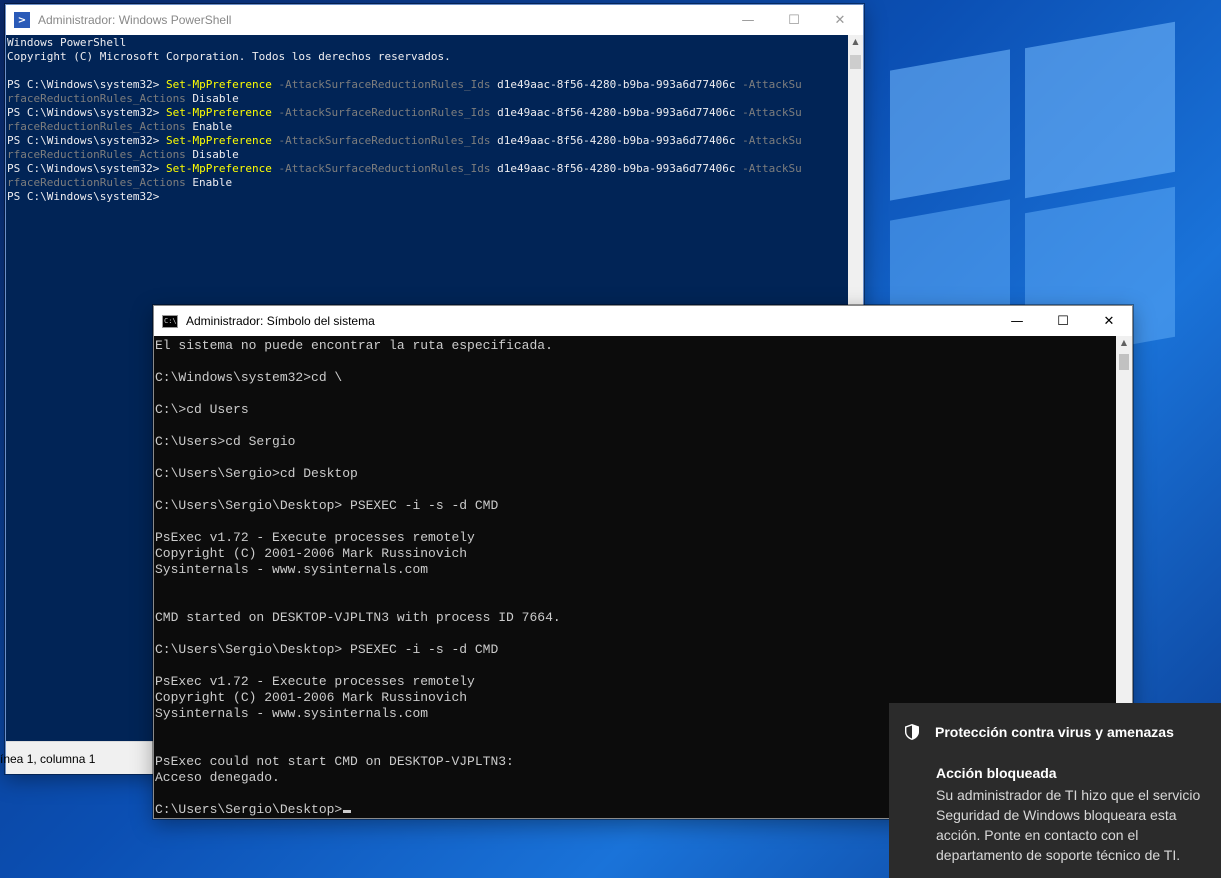 The width and height of the screenshot is (1221, 878). Describe the element at coordinates (347, 811) in the screenshot. I see `text-cursor` at that location.